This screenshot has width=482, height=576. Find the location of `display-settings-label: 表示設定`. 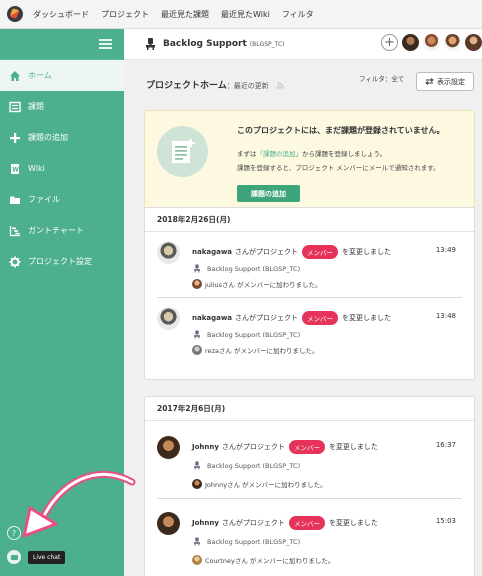

display-settings-label: 表示設定 is located at coordinates (451, 81).